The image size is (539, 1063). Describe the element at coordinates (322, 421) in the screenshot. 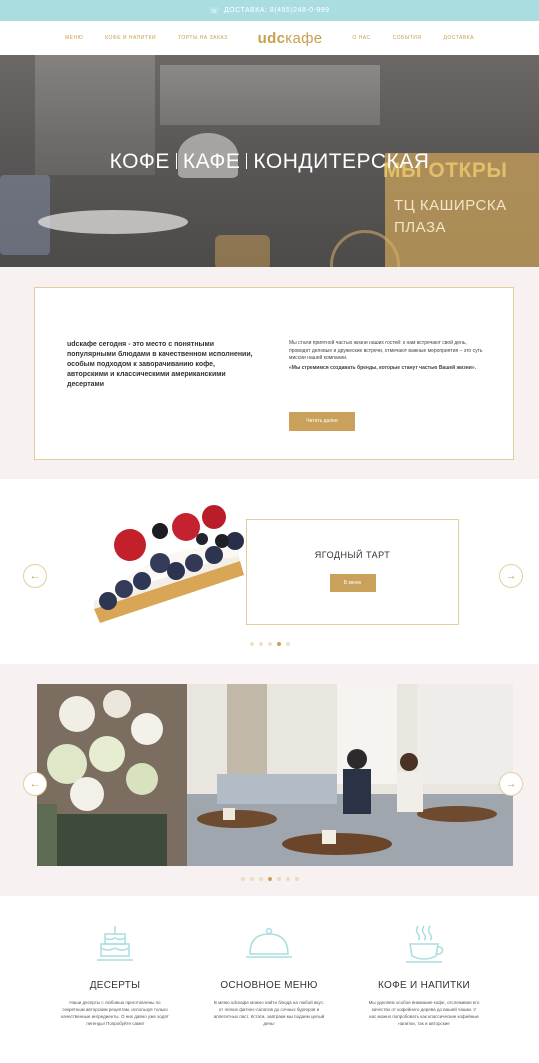

I see `read-more-button: Читать далее` at that location.